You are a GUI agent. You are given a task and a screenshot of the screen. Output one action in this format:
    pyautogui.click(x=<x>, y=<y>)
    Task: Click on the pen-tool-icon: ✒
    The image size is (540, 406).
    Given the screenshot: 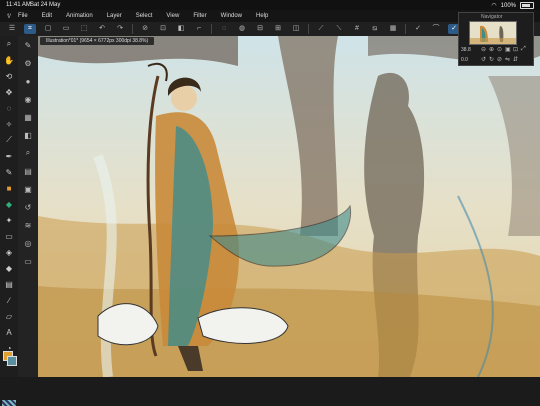 What is the action you would take?
    pyautogui.click(x=9, y=156)
    